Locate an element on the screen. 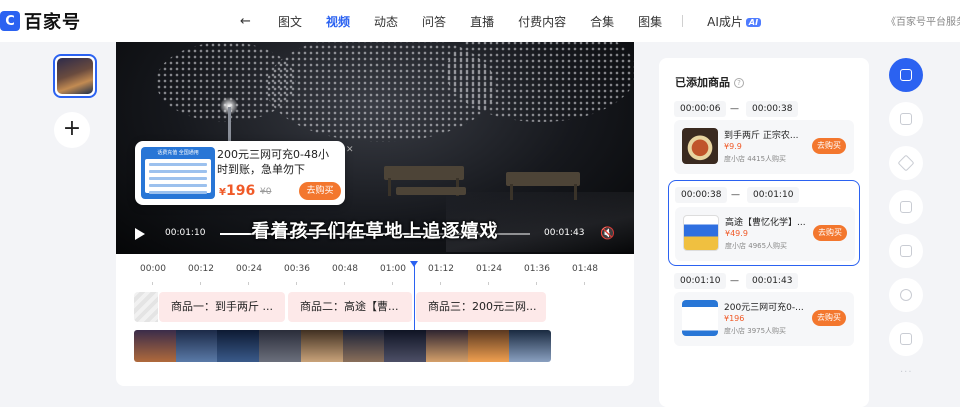 This screenshot has height=407, width=960. wallet-icon is located at coordinates (906, 339).